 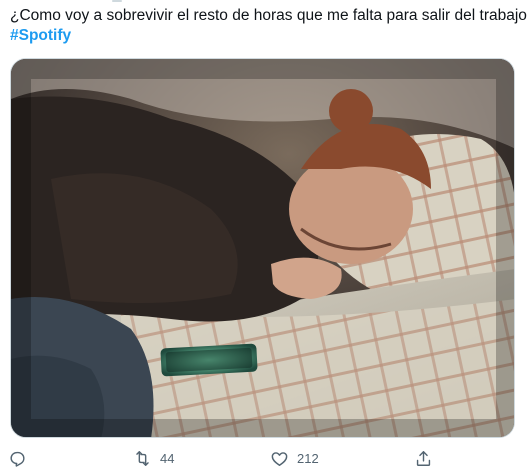 I want to click on retweet-icon, so click(x=142, y=458).